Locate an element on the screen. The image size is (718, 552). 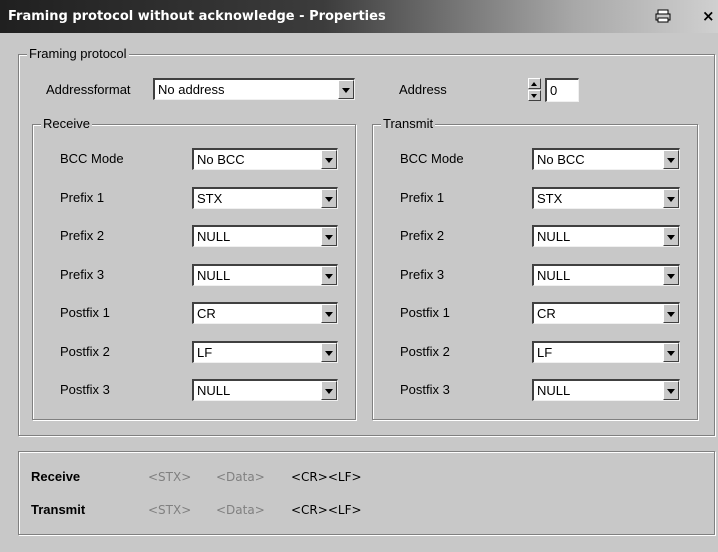
transmit-prefix-3-label: Prefix 3 is located at coordinates (422, 274).